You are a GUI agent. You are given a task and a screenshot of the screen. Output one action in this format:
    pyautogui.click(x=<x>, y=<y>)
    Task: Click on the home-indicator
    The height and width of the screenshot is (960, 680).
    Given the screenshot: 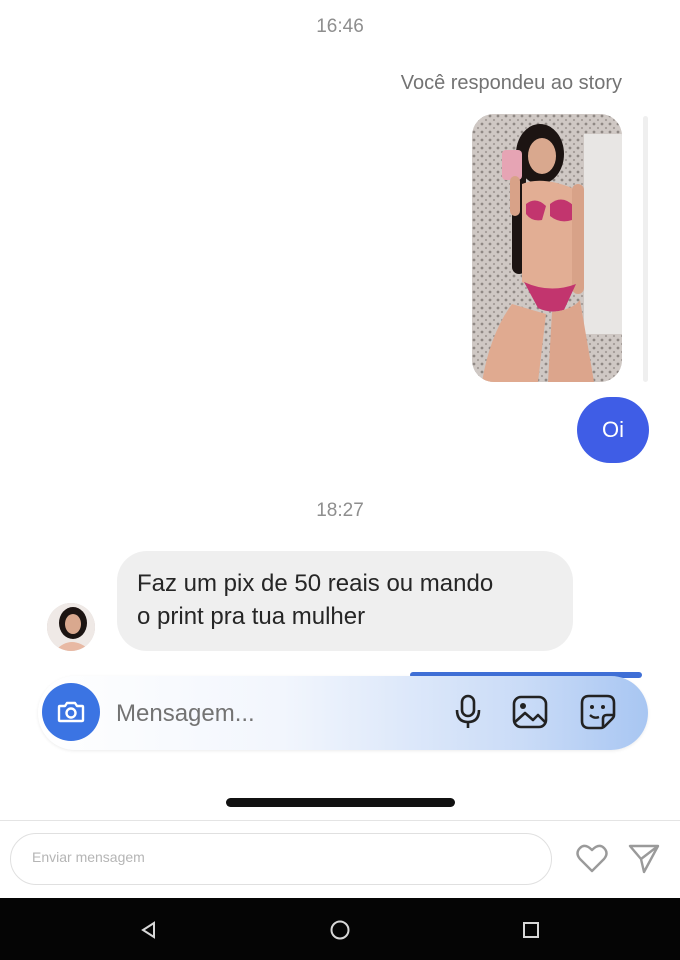 What is the action you would take?
    pyautogui.click(x=340, y=802)
    